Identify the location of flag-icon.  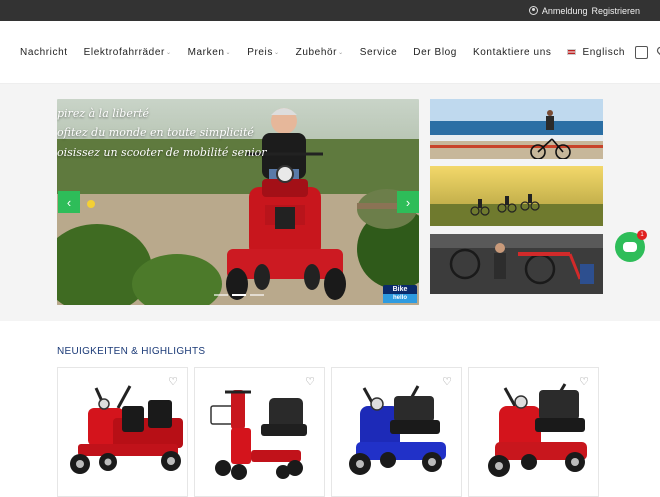
(572, 52).